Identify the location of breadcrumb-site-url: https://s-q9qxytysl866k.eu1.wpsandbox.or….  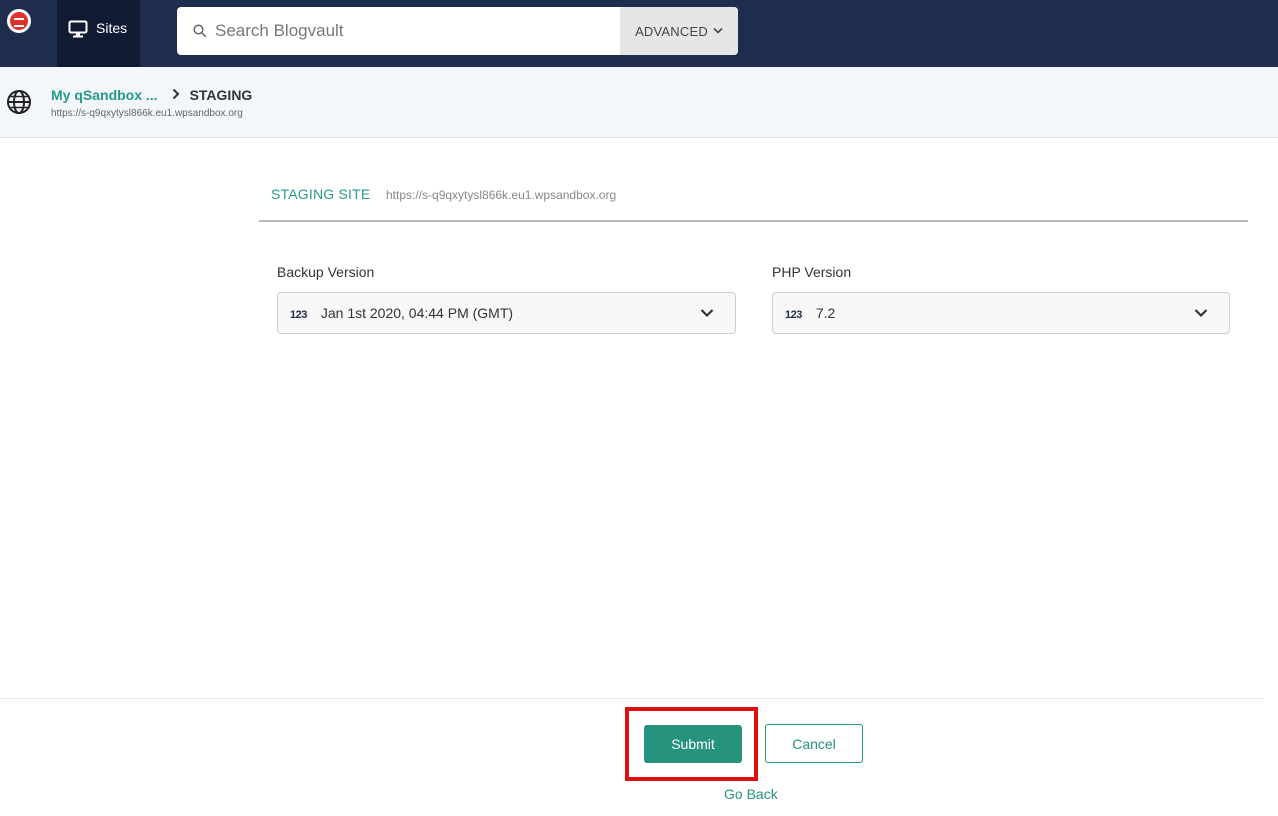
(147, 113).